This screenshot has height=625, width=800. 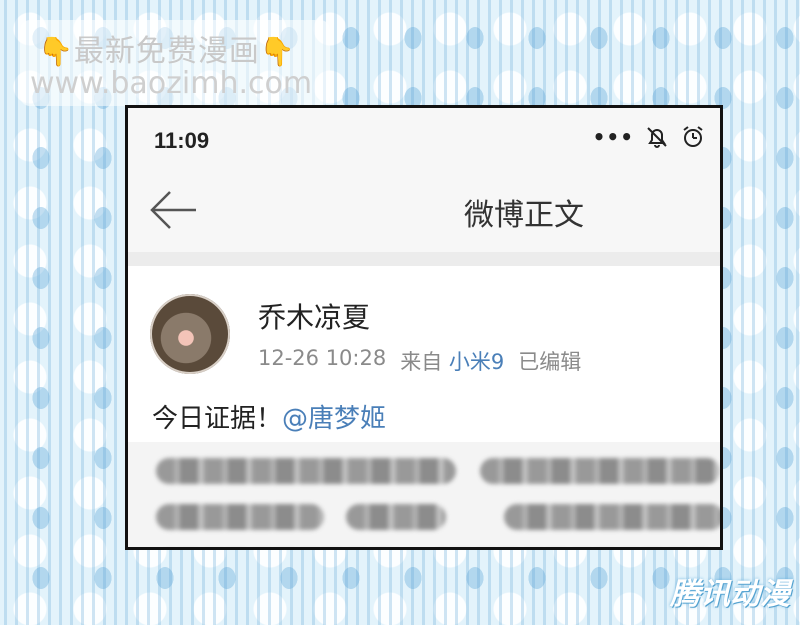 I want to click on status-bar: 11:09 •••, so click(x=424, y=139).